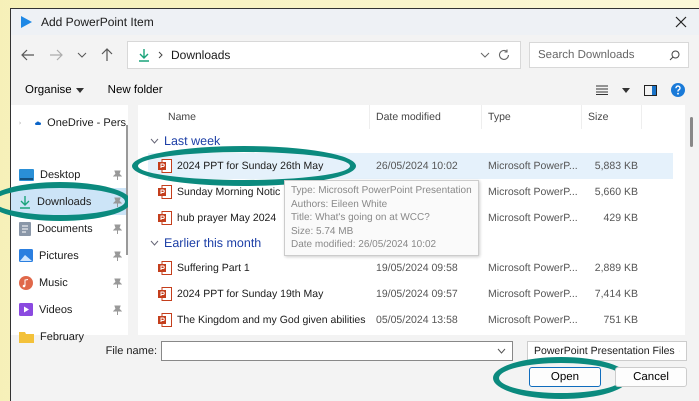 This screenshot has width=699, height=401. What do you see at coordinates (337, 351) in the screenshot?
I see `file-name-field` at bounding box center [337, 351].